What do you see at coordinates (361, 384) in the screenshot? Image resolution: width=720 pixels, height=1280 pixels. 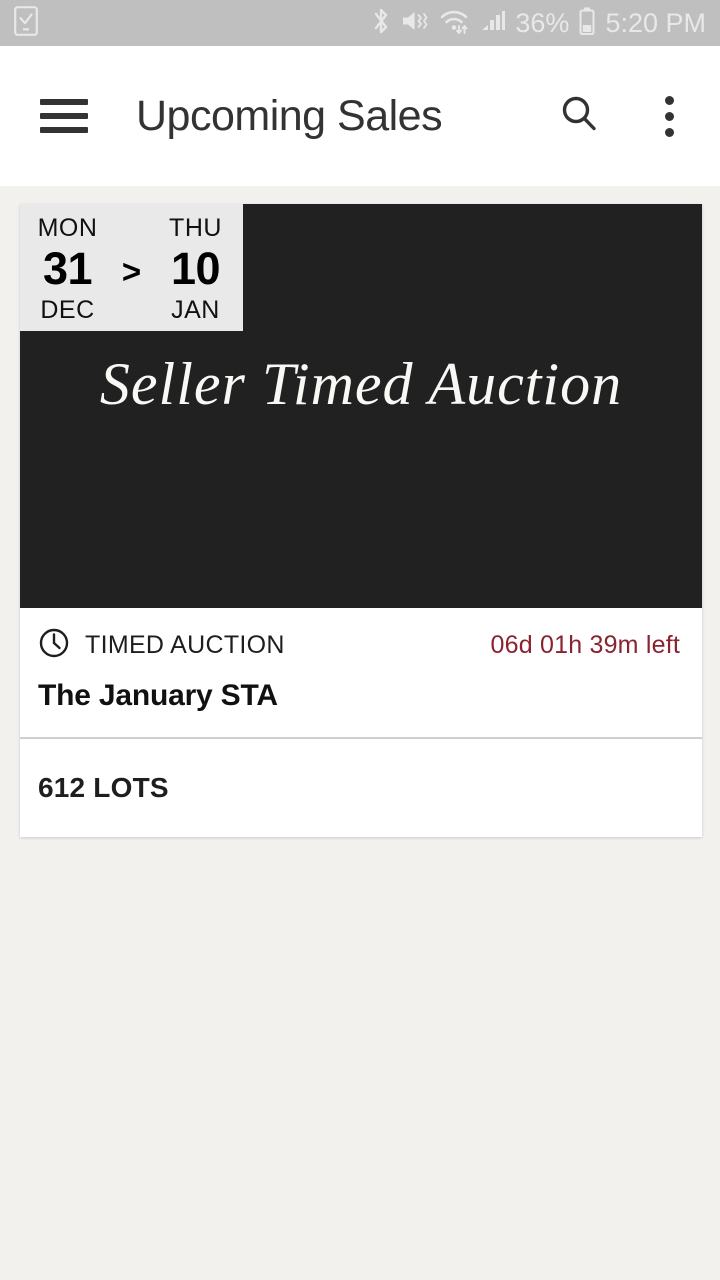 I see `banner-headline: Seller Timed Auction` at bounding box center [361, 384].